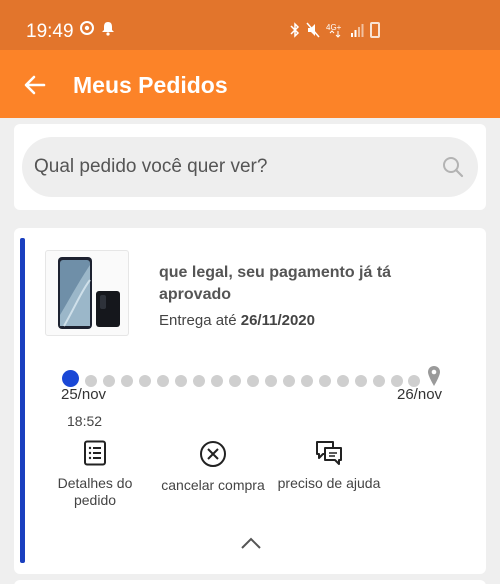 The width and height of the screenshot is (500, 584). I want to click on timeline-start-date: 25/nov, so click(84, 394).